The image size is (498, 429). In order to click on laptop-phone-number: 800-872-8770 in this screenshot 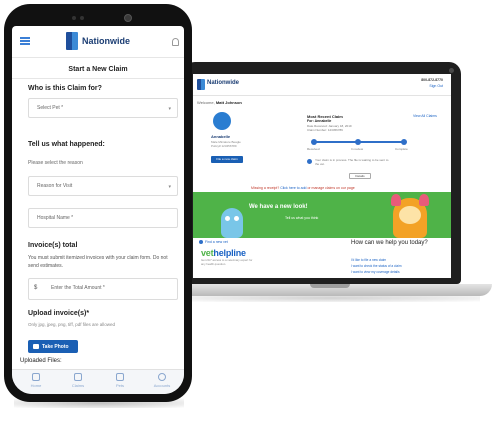, I will do `click(432, 80)`.